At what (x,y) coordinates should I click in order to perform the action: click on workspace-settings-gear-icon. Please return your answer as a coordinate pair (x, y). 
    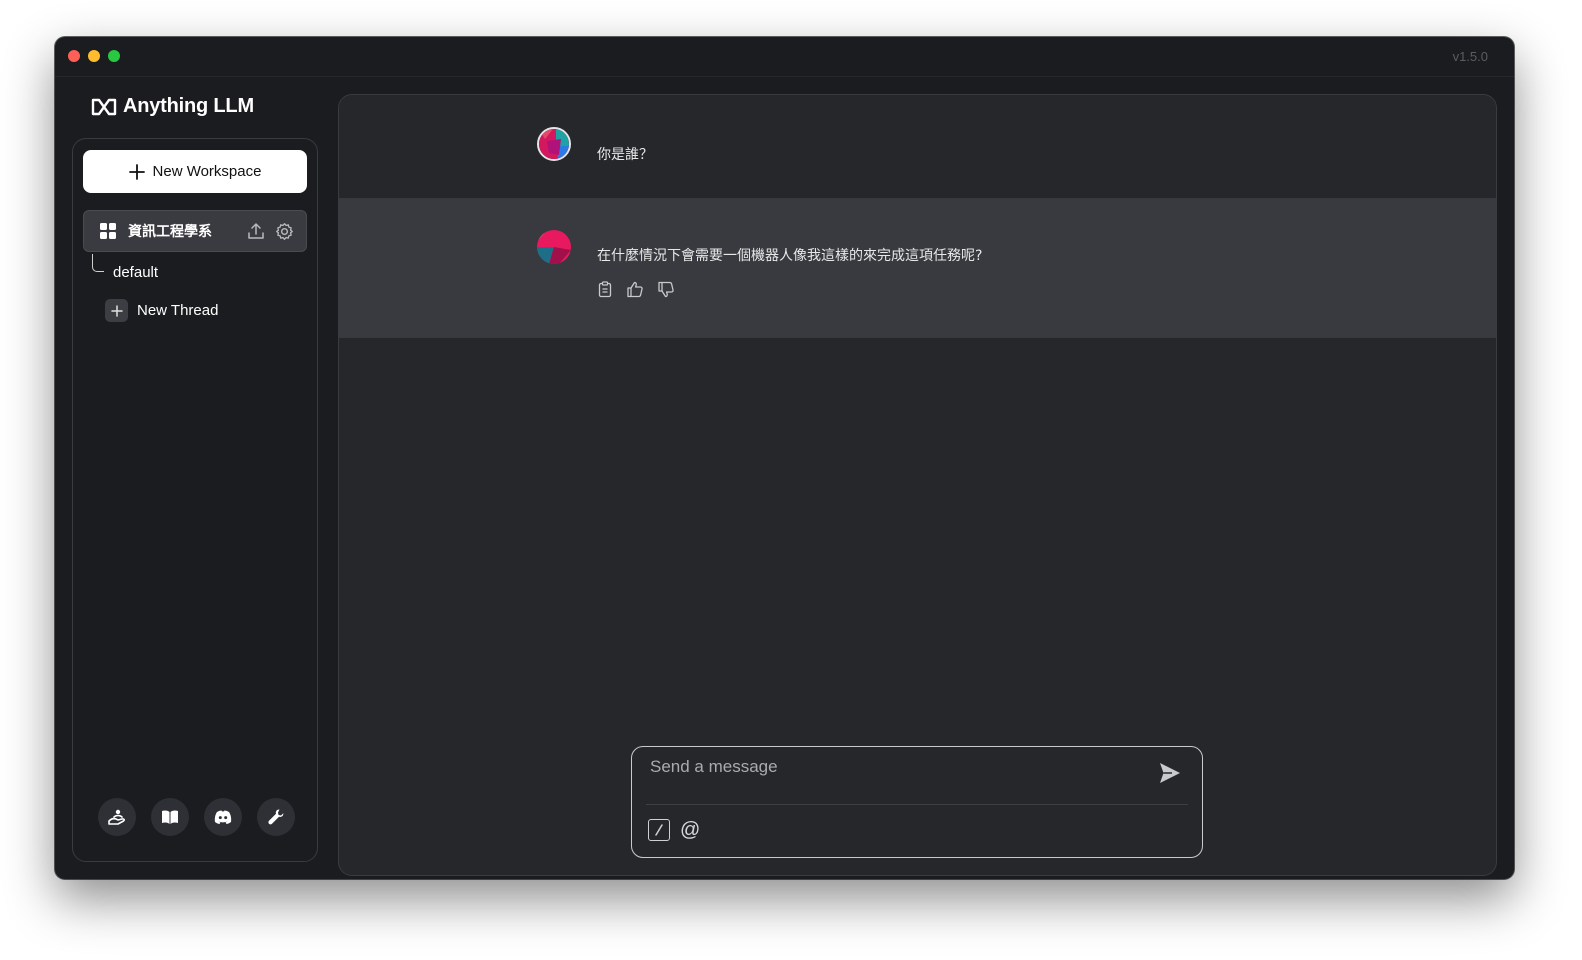
    Looking at the image, I should click on (284, 231).